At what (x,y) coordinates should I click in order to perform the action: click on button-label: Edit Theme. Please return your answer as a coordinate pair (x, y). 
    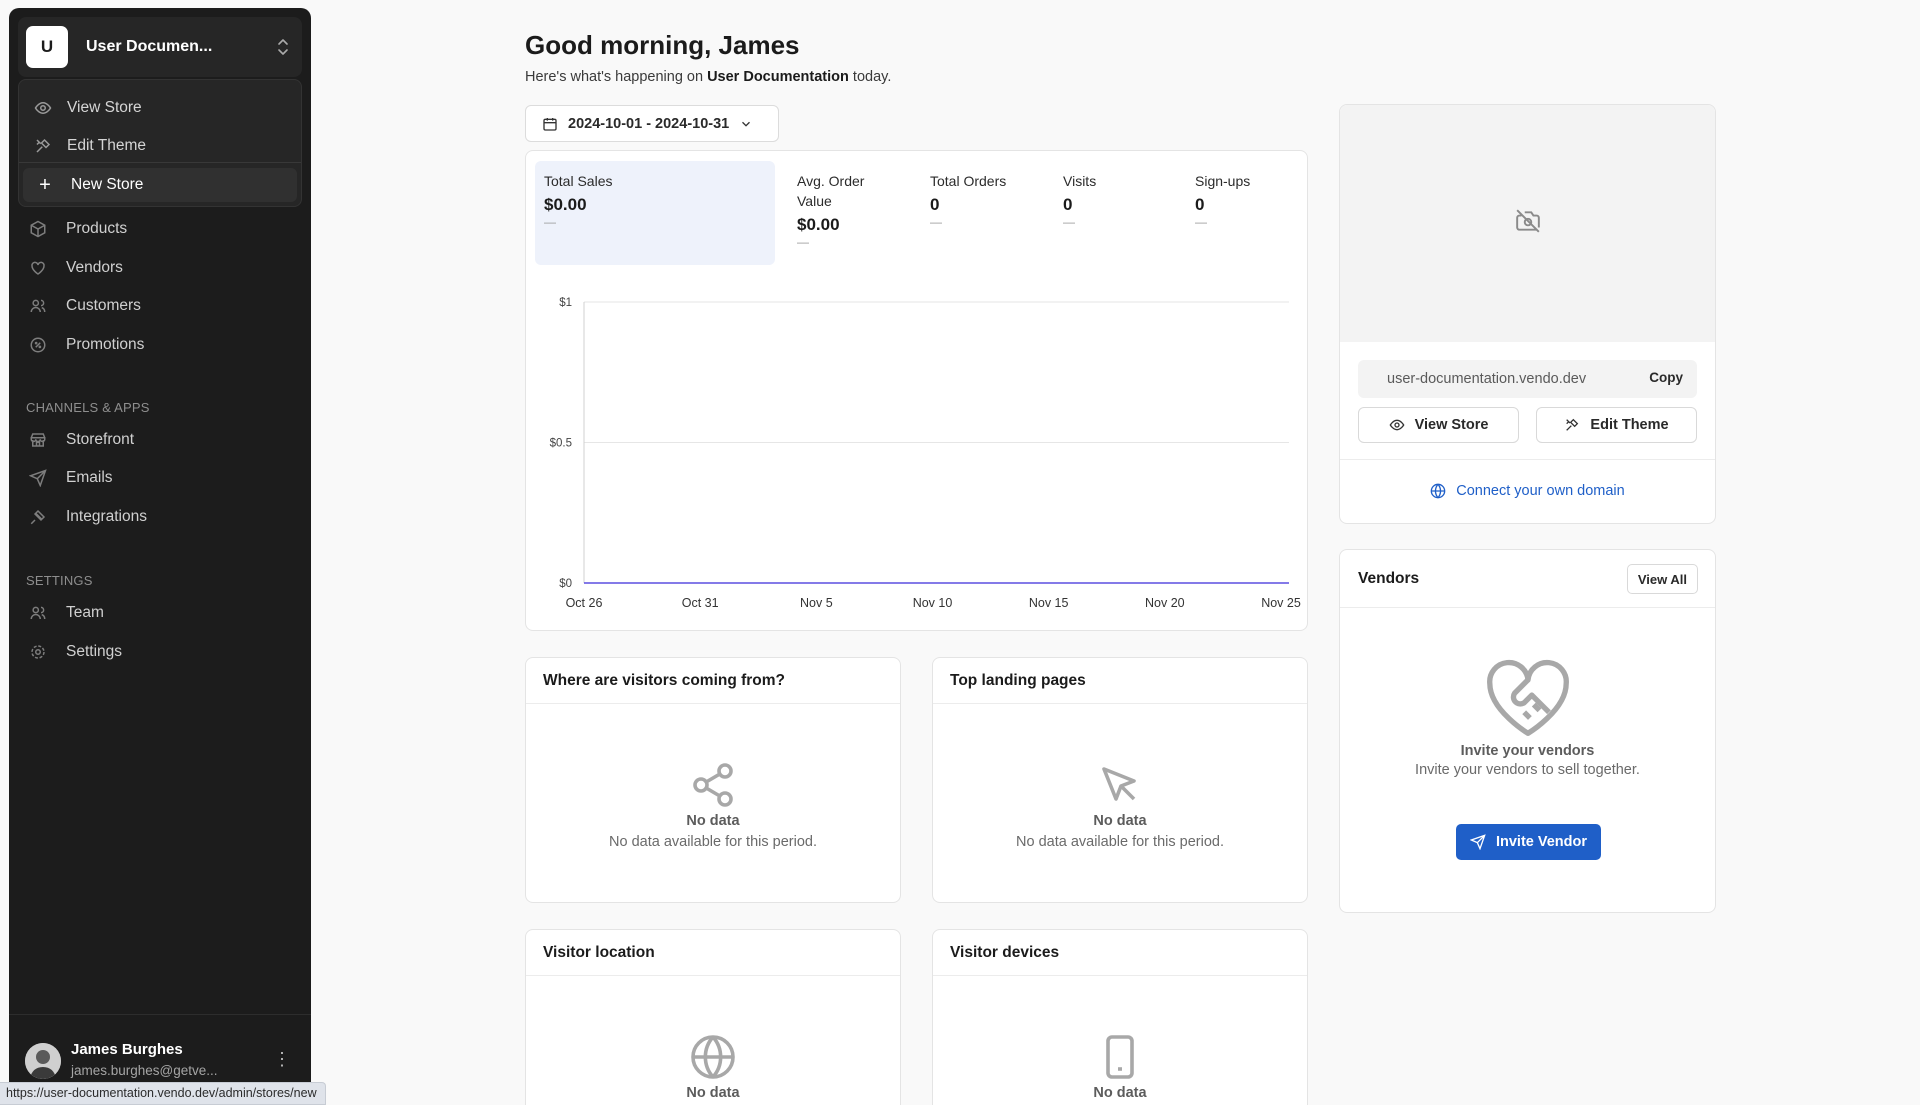
    Looking at the image, I should click on (1629, 425).